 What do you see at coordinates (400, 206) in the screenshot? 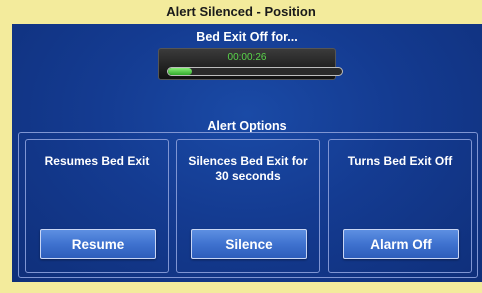
I see `option-alarm-off: Turns Bed Exit Off Alarm Off` at bounding box center [400, 206].